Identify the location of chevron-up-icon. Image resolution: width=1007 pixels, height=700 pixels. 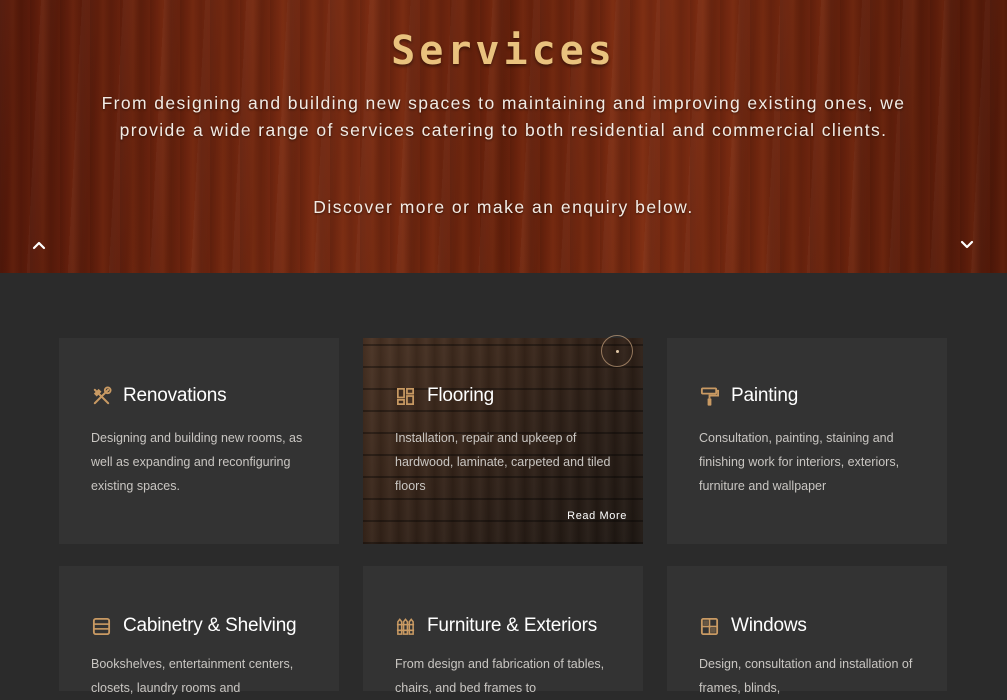
(39, 245).